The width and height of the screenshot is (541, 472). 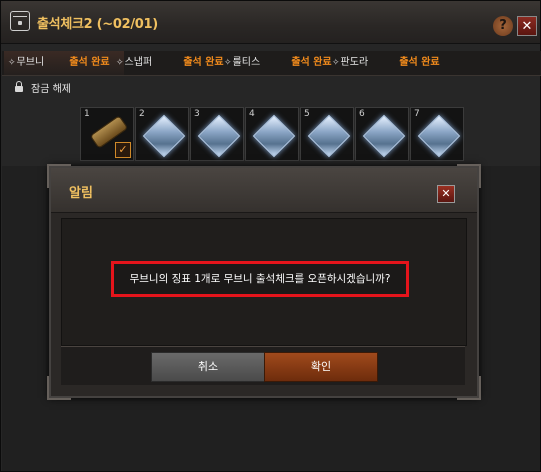 I want to click on tab-name: 스냅퍼, so click(x=138, y=62).